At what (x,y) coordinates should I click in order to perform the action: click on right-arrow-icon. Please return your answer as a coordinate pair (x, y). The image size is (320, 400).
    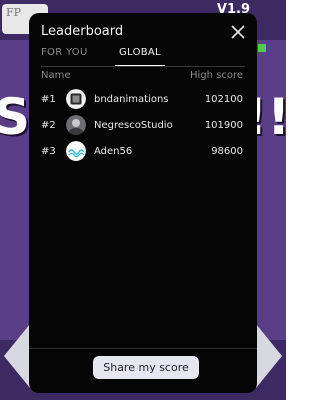
    Looking at the image, I should click on (269, 356).